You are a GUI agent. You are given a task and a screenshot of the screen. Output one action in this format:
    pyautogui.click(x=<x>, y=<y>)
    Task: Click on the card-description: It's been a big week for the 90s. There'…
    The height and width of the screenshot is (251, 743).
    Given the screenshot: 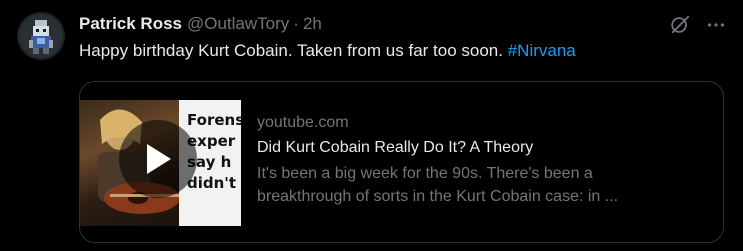 What is the action you would take?
    pyautogui.click(x=477, y=185)
    